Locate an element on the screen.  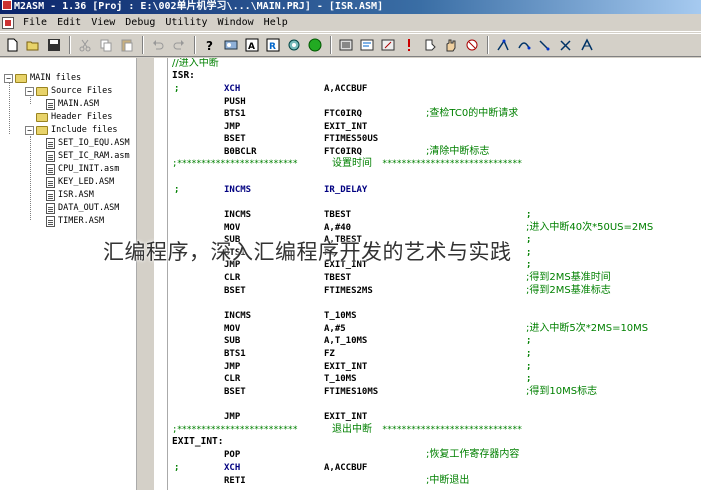
run-icon is located at coordinates (315, 45).